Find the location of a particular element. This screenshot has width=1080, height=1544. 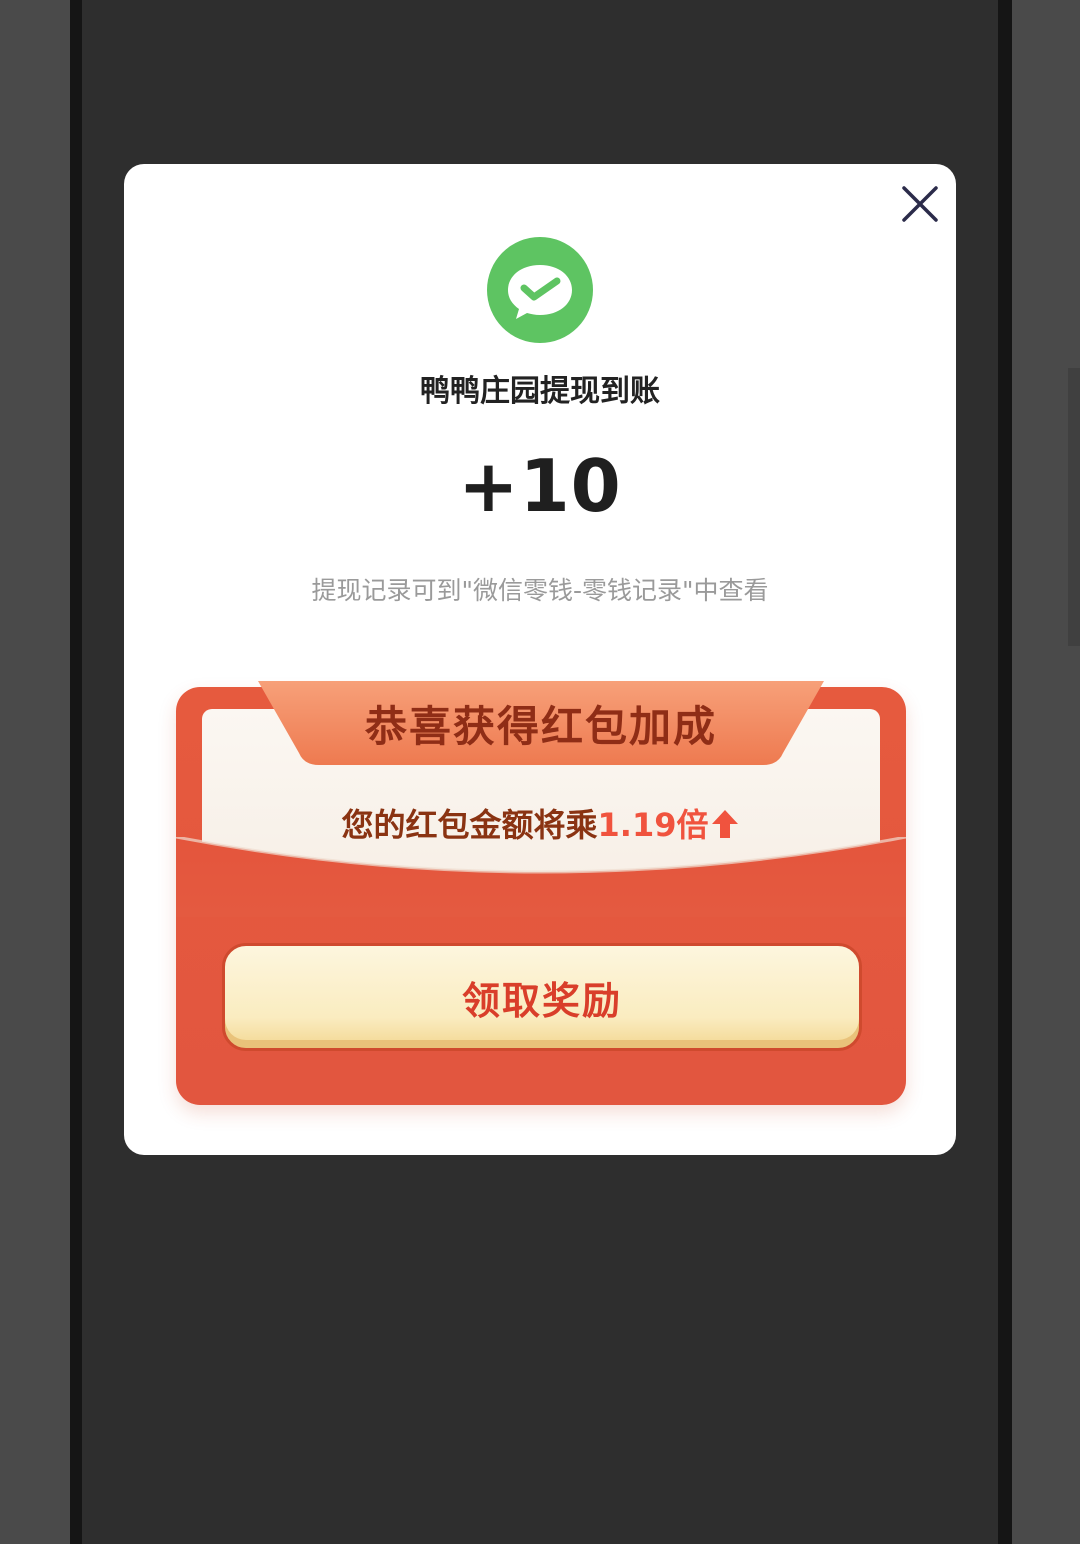

multiplier-text: 您的红包金额将乘1.19倍 is located at coordinates (541, 823).